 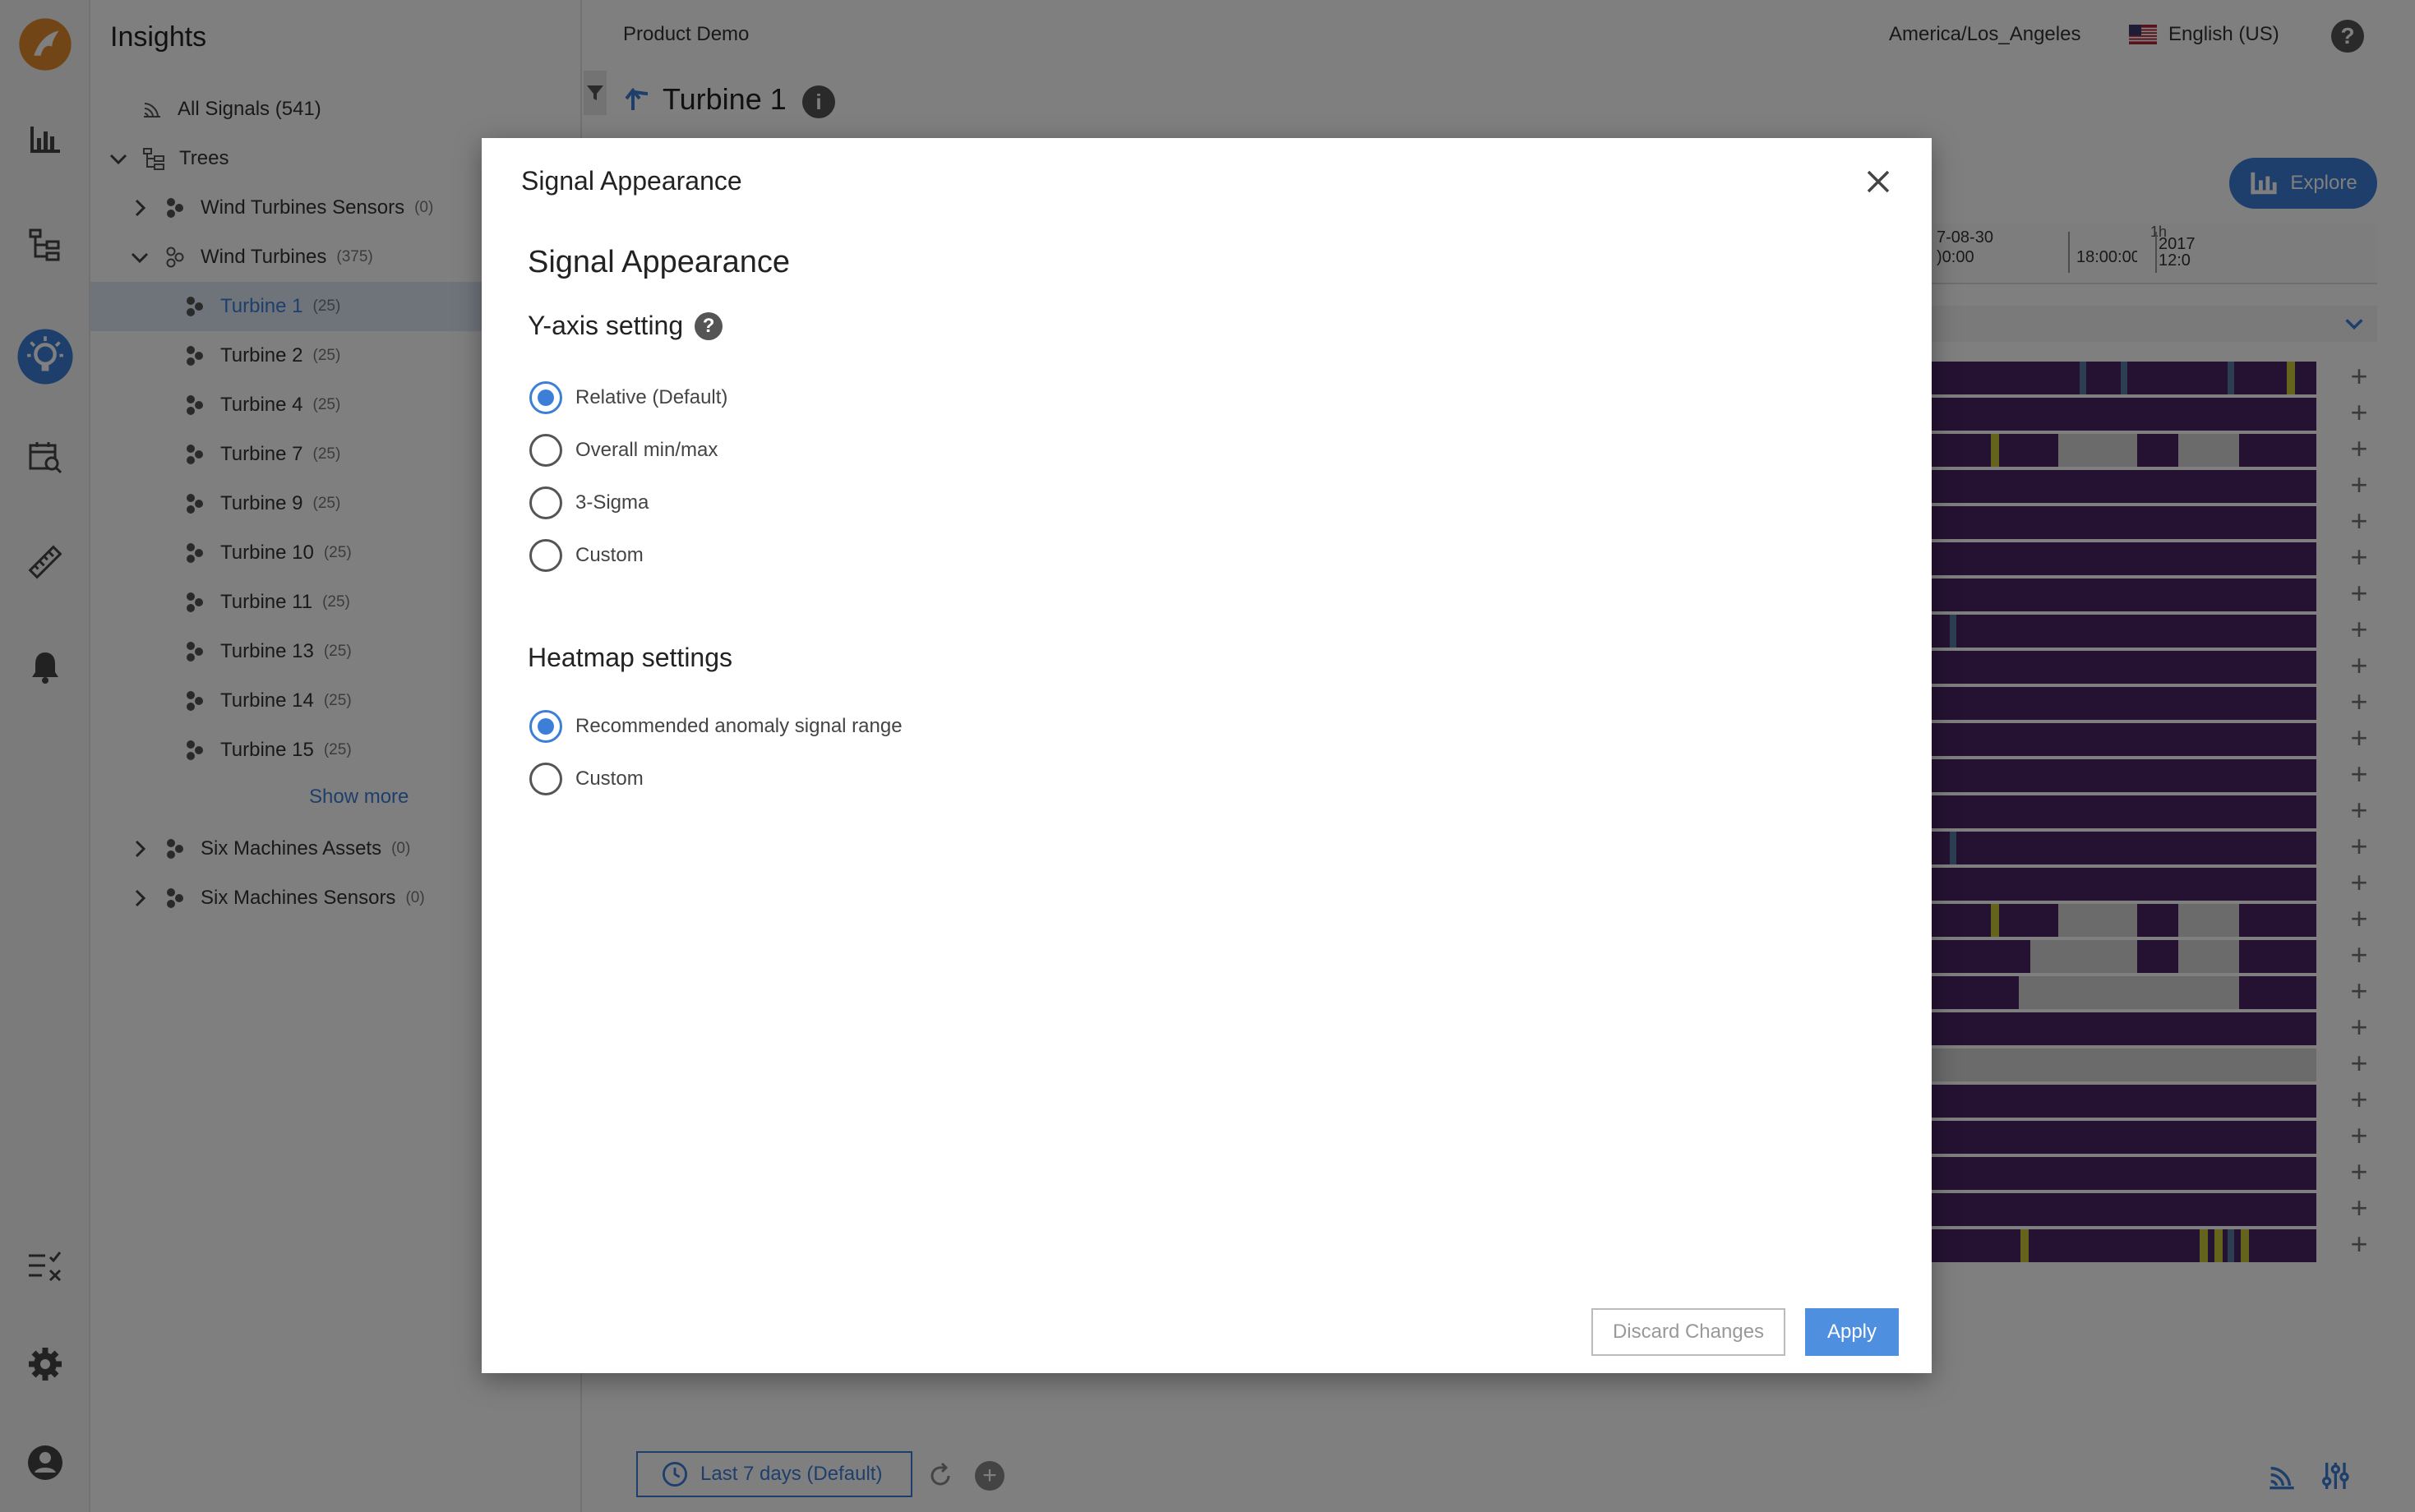 I want to click on help-icon: ?, so click(x=709, y=326).